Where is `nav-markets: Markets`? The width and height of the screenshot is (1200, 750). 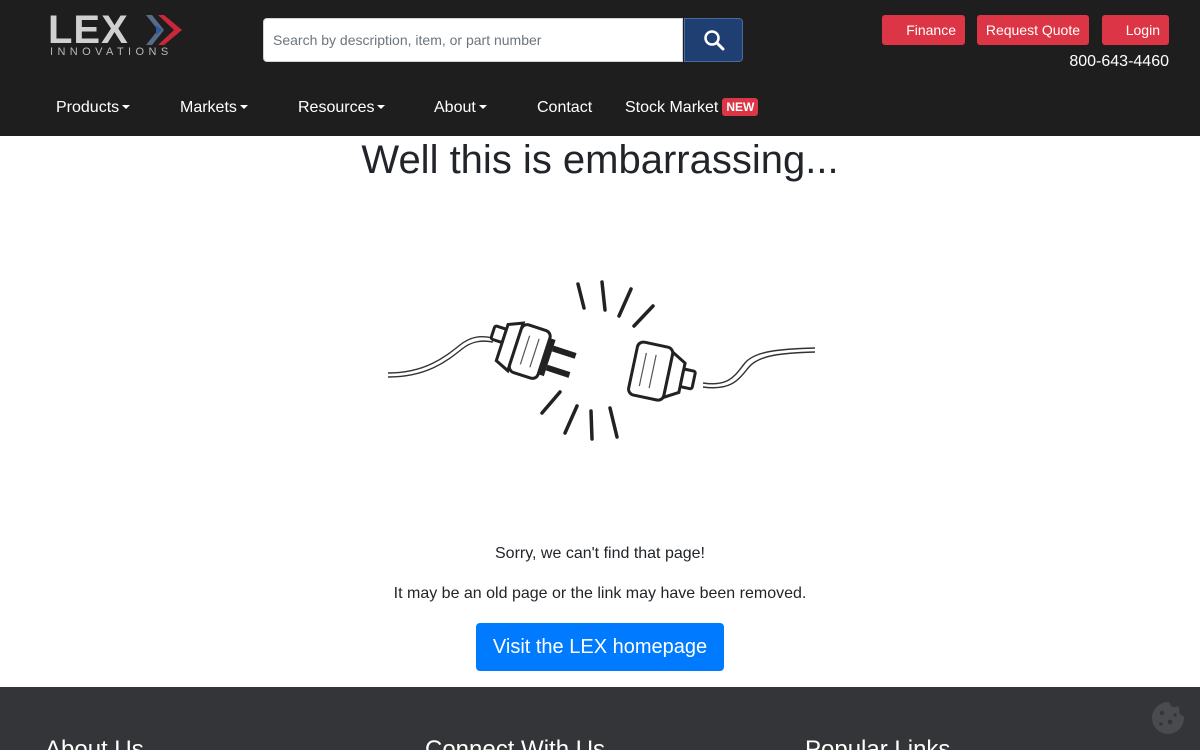 nav-markets: Markets is located at coordinates (214, 108).